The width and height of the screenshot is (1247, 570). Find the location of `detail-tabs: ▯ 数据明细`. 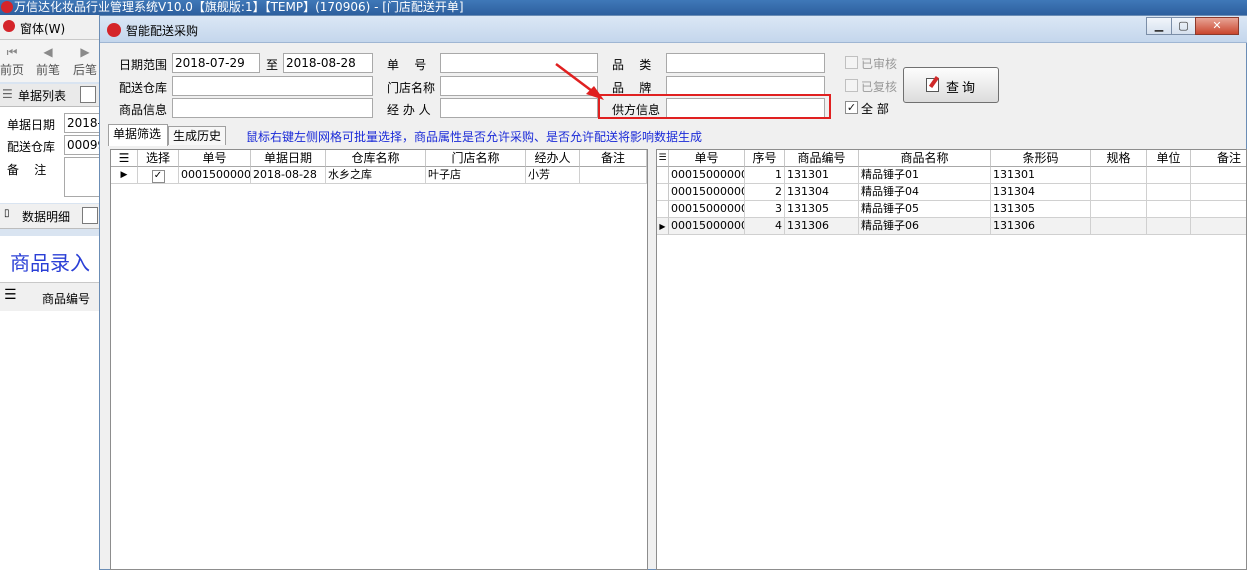

detail-tabs: ▯ 数据明细 is located at coordinates (50, 216).